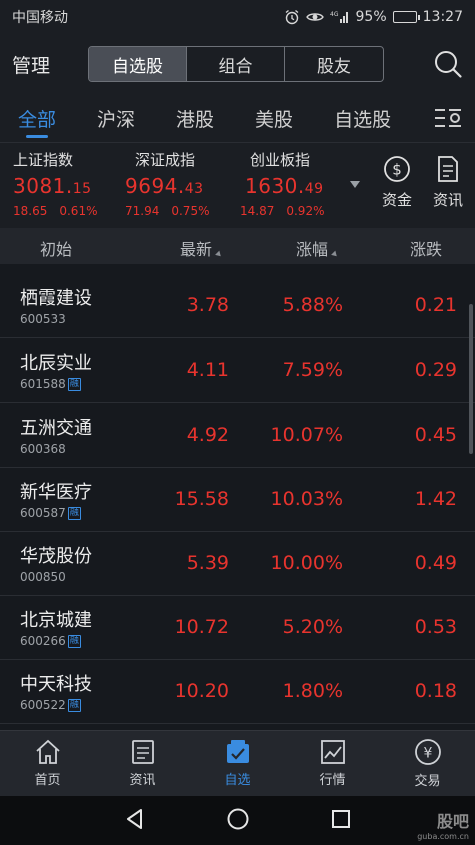  I want to click on system-nav-bar: 股吧 guba.com.cn, so click(237, 820).